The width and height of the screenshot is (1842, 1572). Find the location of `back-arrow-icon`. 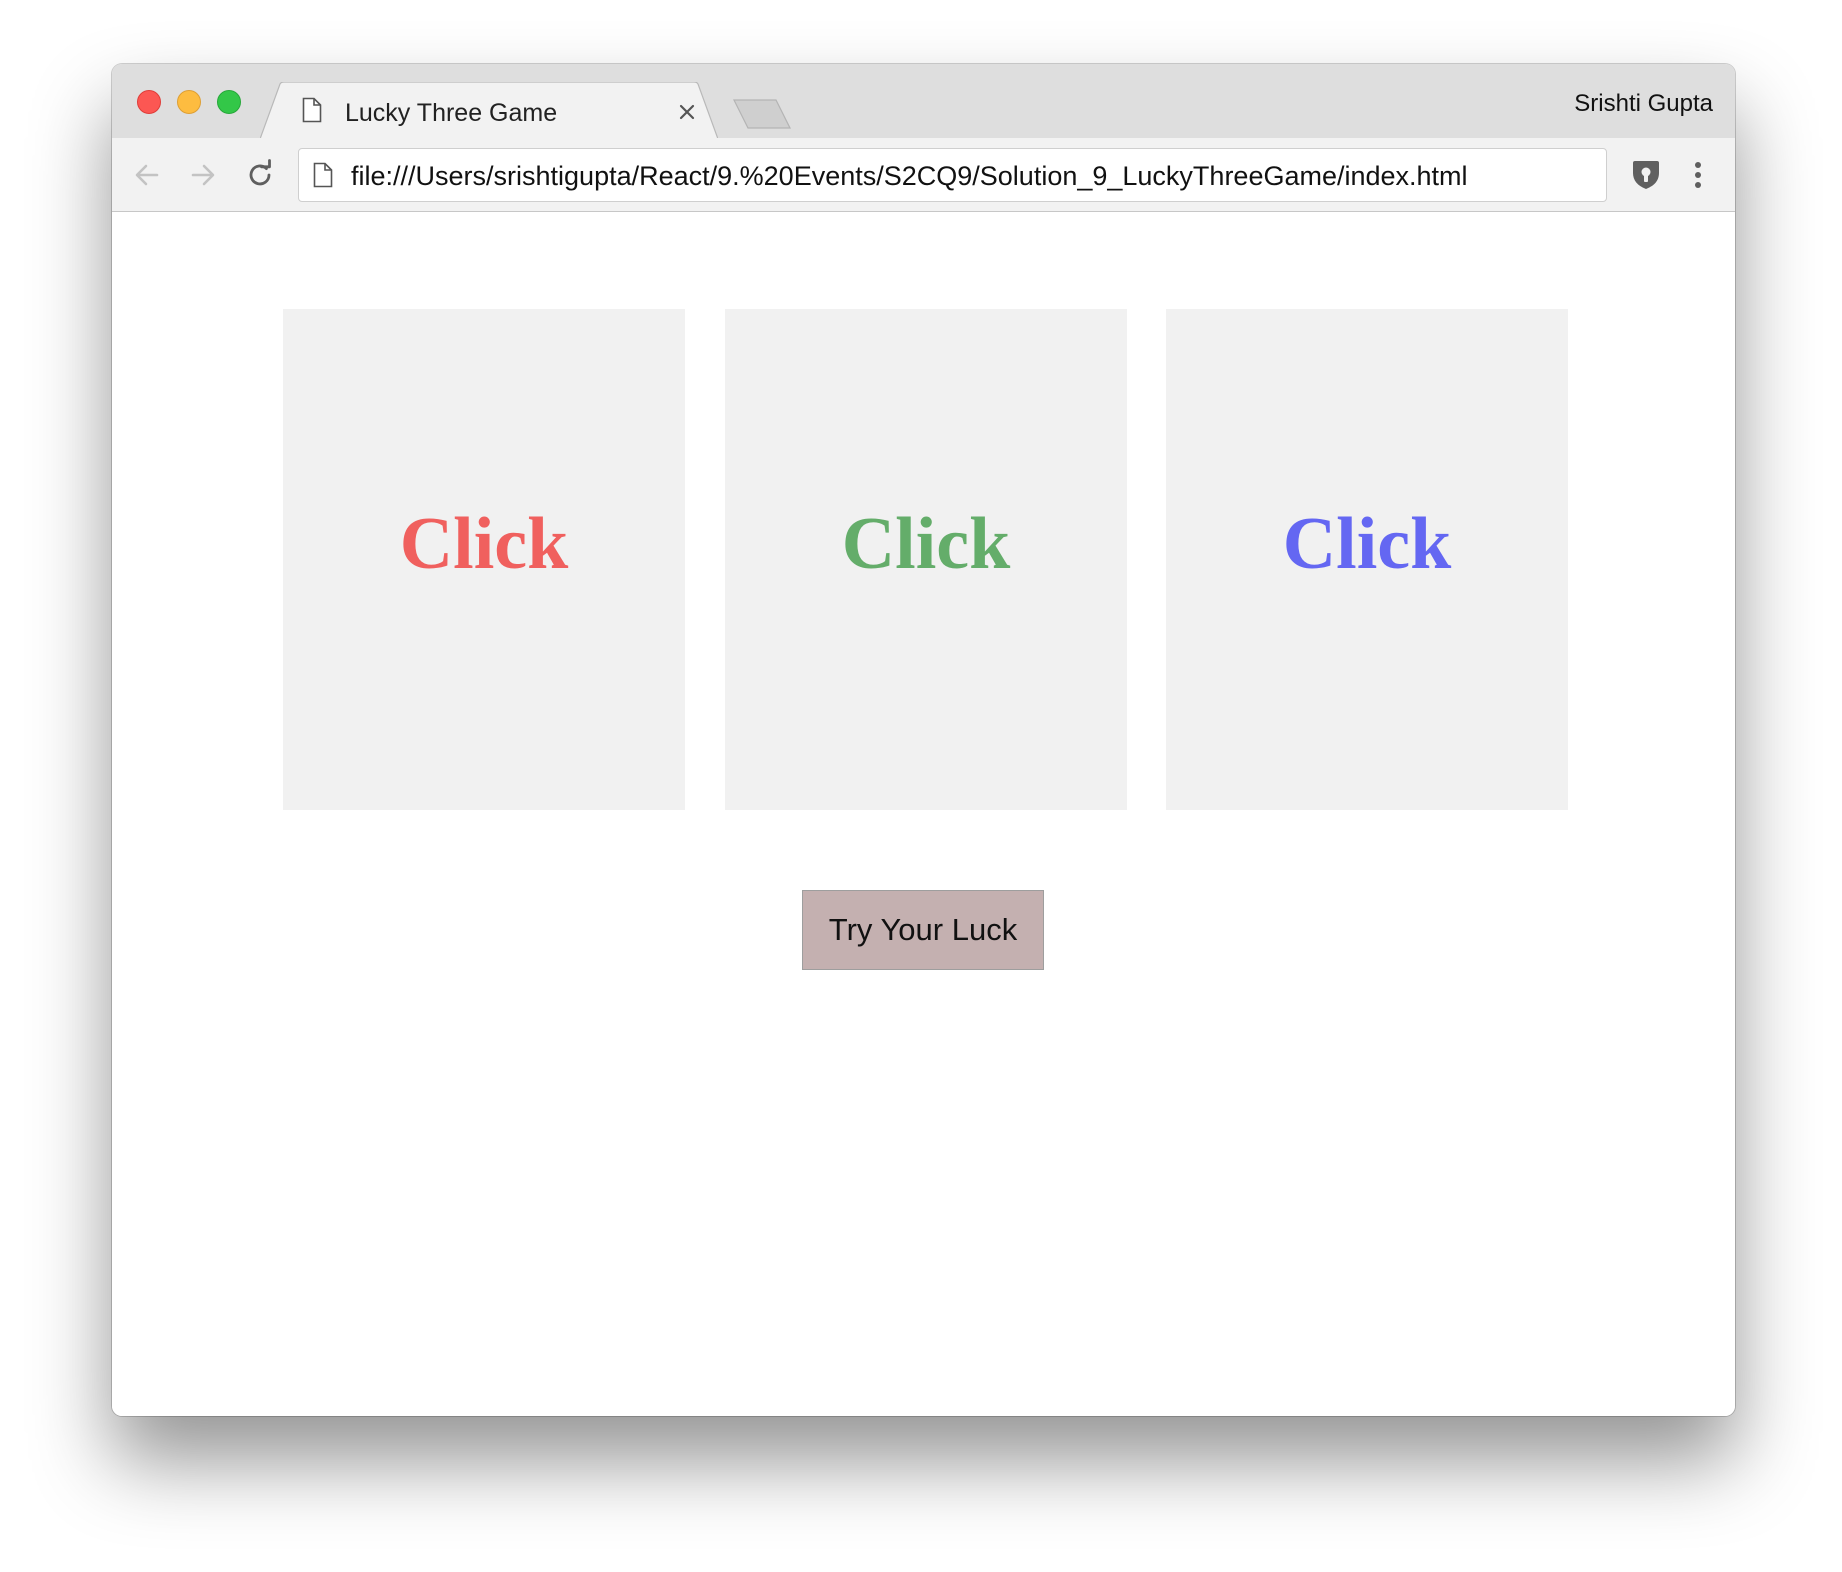

back-arrow-icon is located at coordinates (147, 175).